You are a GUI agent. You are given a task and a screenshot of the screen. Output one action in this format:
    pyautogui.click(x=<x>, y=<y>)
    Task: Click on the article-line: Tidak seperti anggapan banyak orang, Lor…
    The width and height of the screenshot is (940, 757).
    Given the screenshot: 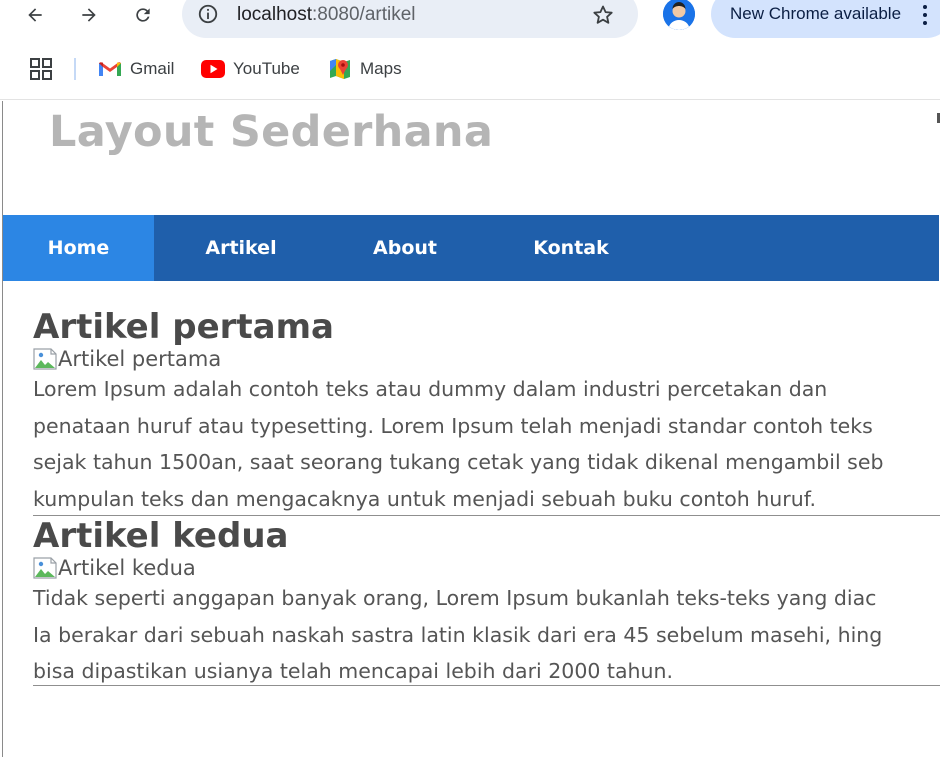 What is the action you would take?
    pyautogui.click(x=455, y=598)
    